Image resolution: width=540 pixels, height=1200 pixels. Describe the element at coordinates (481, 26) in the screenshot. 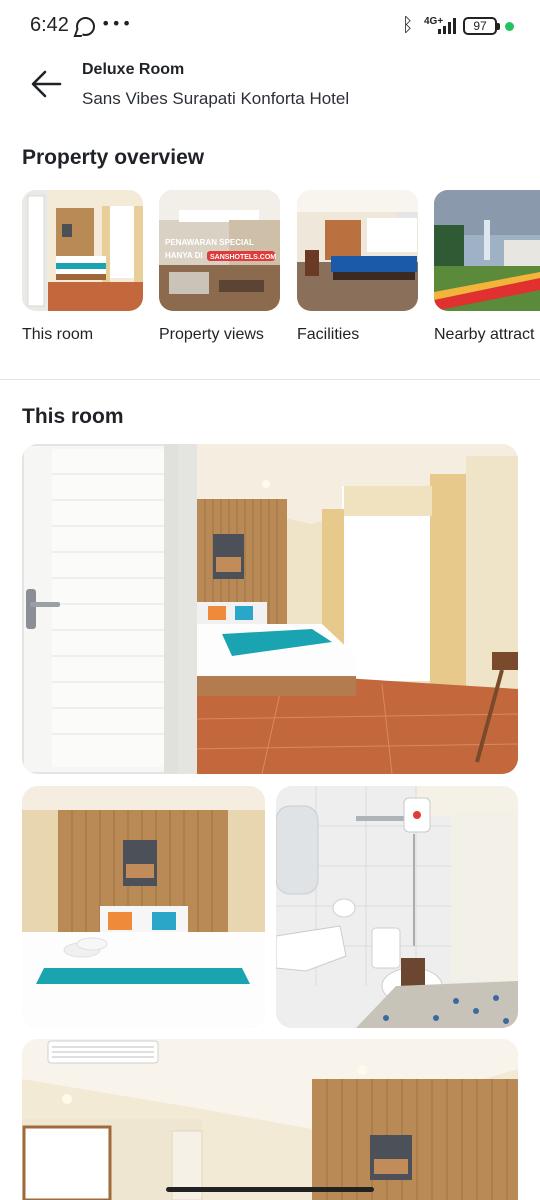

I see `battery-icon: 97` at that location.